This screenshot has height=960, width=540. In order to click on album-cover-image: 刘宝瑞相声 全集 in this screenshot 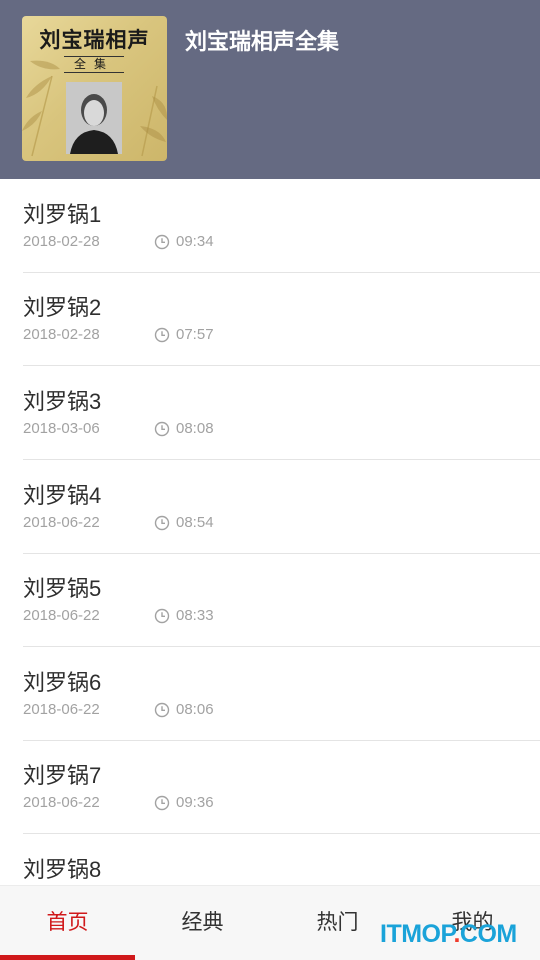, I will do `click(94, 88)`.